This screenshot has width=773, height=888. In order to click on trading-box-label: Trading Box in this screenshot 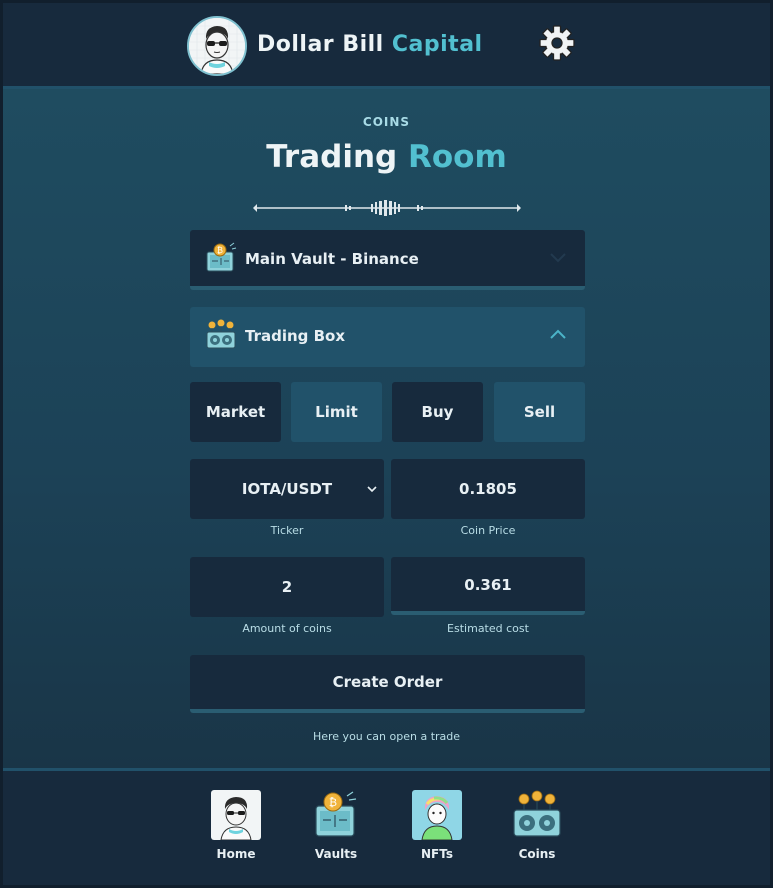, I will do `click(295, 336)`.